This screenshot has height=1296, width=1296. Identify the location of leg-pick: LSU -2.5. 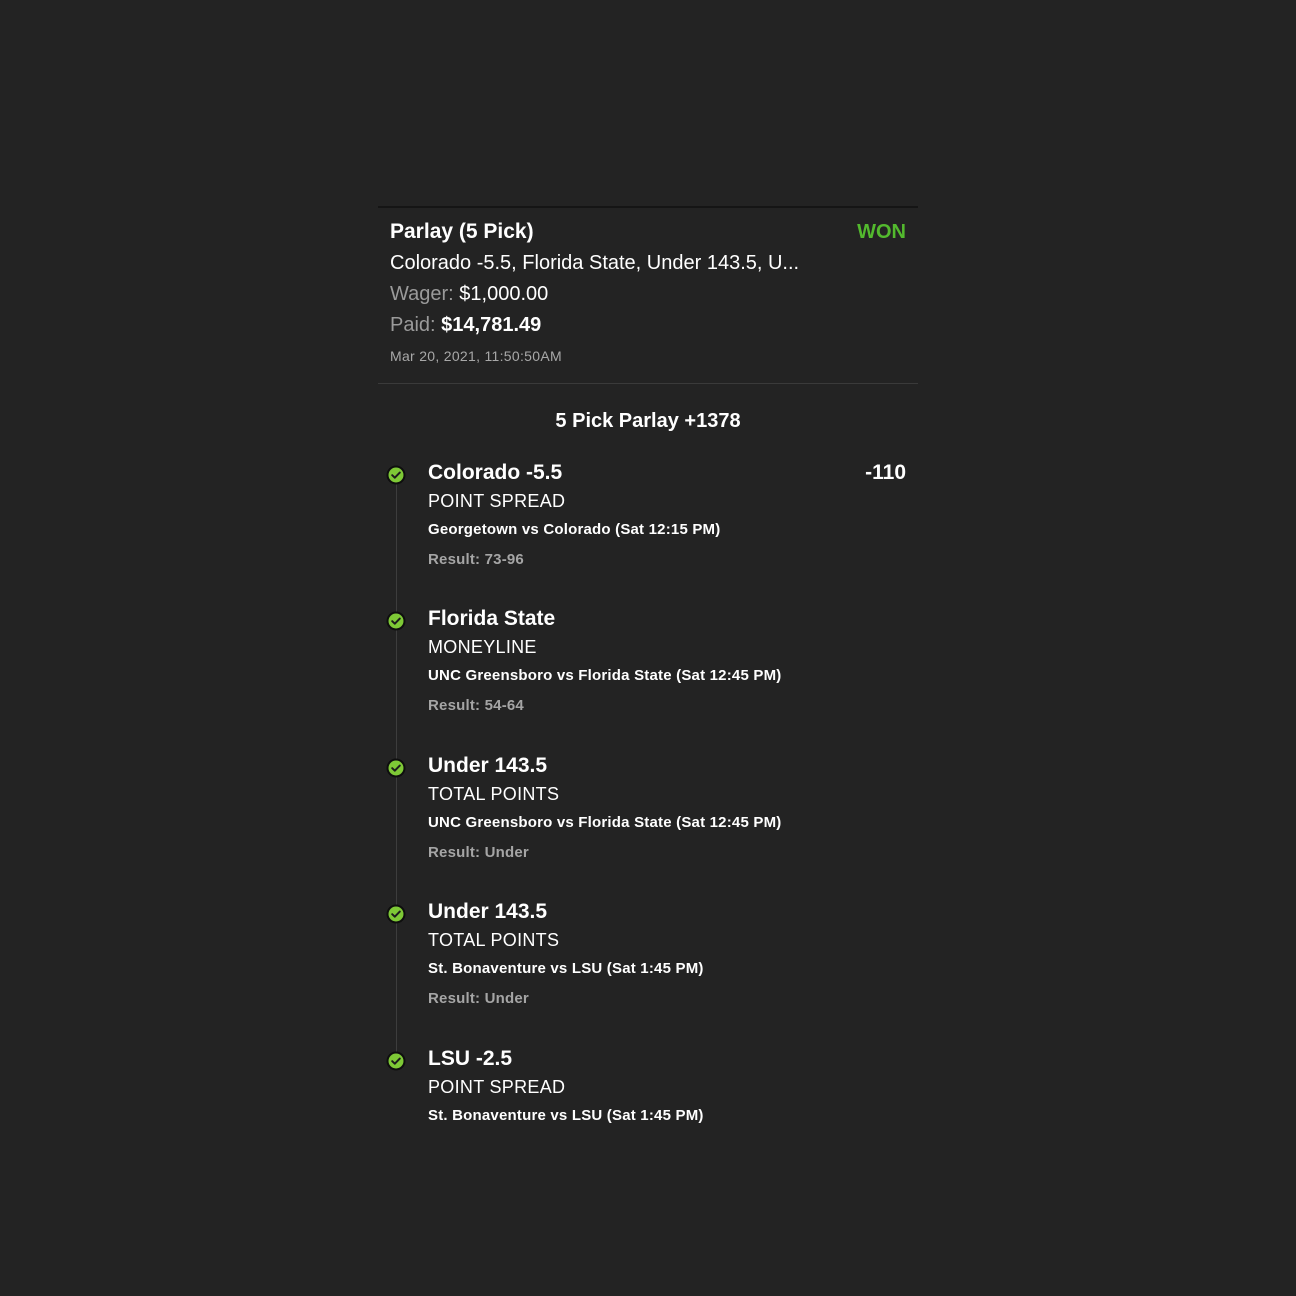
(470, 1058).